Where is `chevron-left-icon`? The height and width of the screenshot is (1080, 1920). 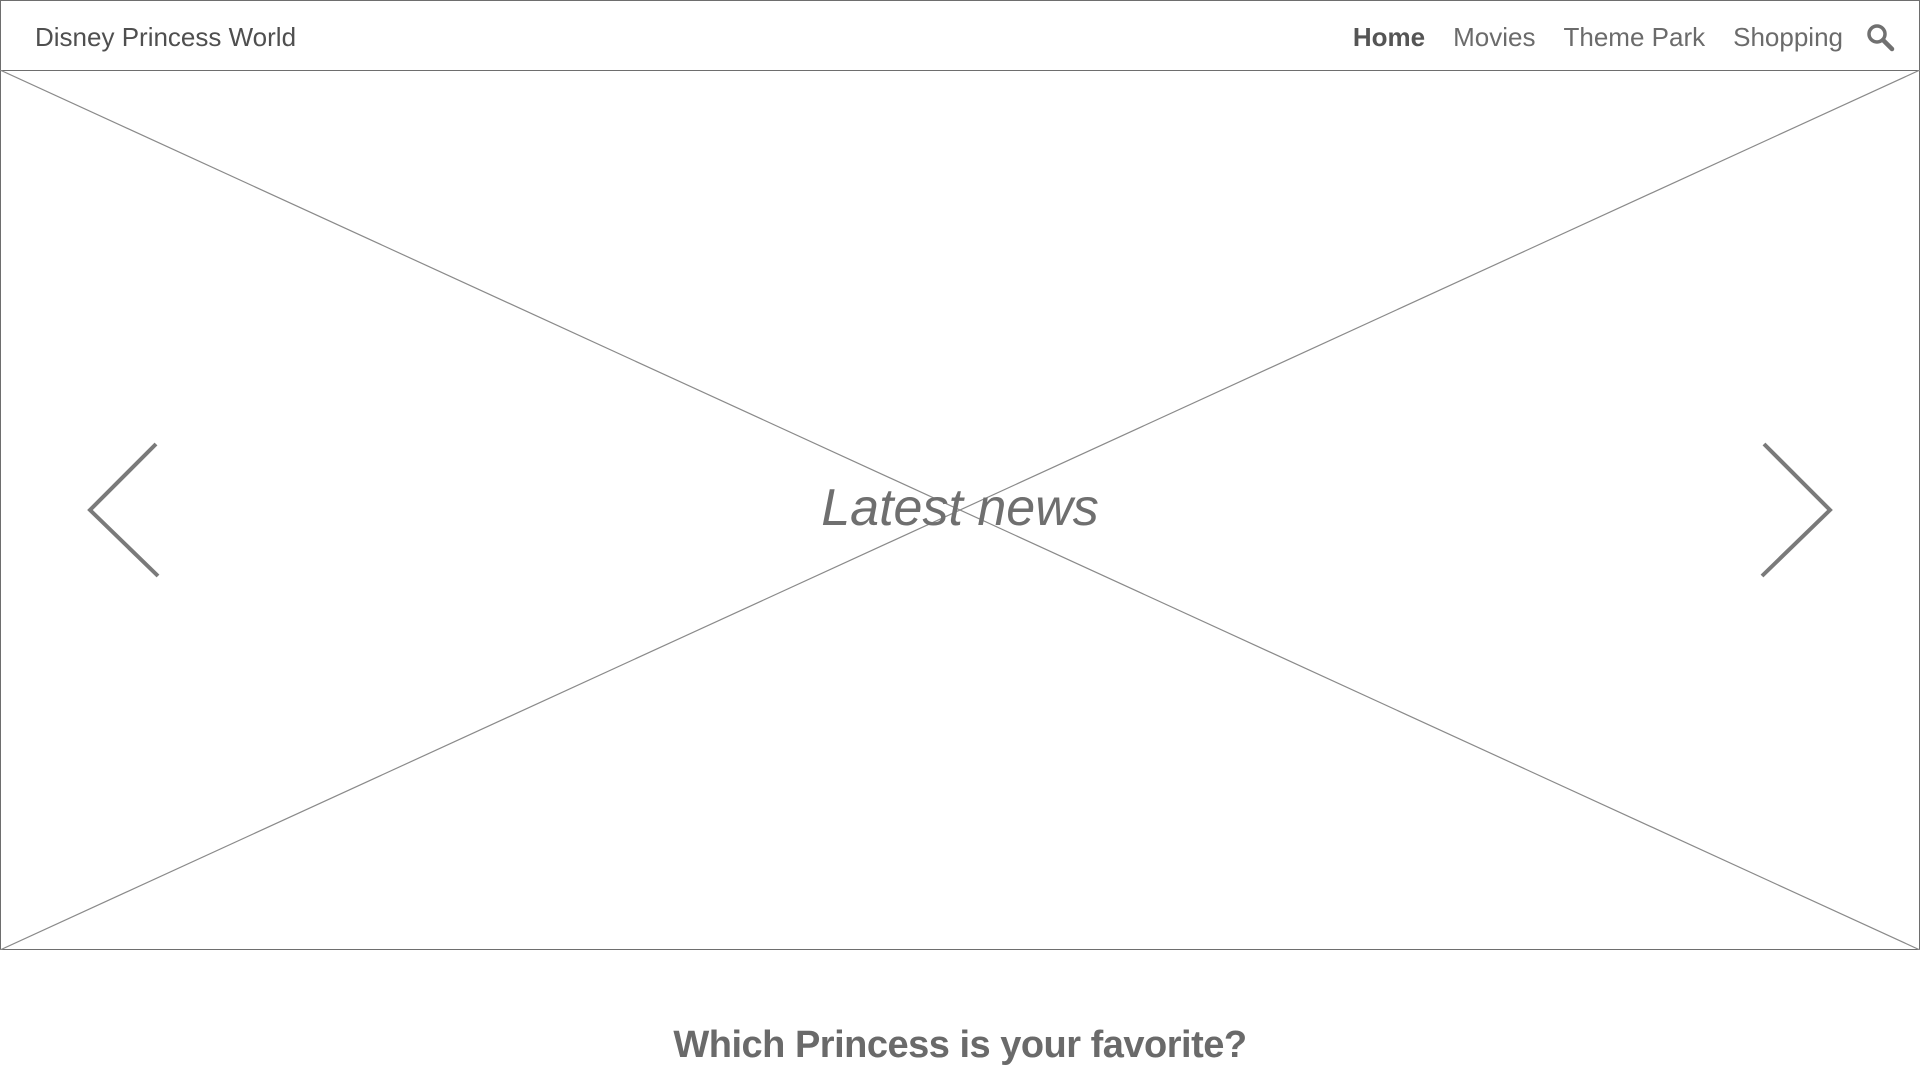
chevron-left-icon is located at coordinates (123, 510).